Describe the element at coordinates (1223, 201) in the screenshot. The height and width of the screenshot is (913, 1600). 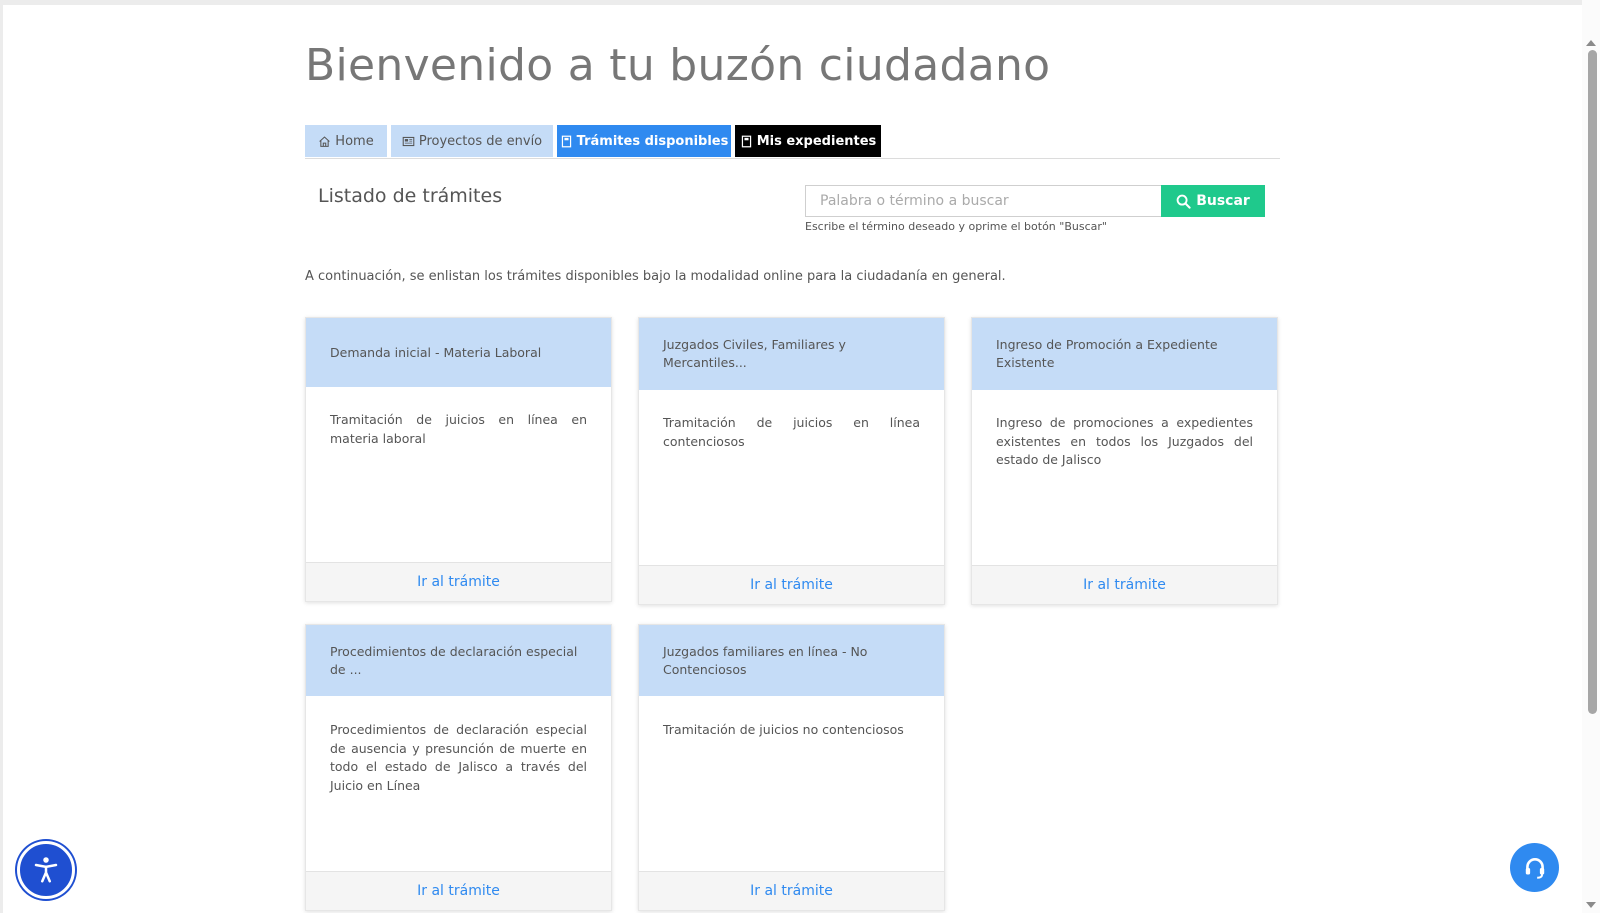
I see `search-button-label: Buscar` at that location.